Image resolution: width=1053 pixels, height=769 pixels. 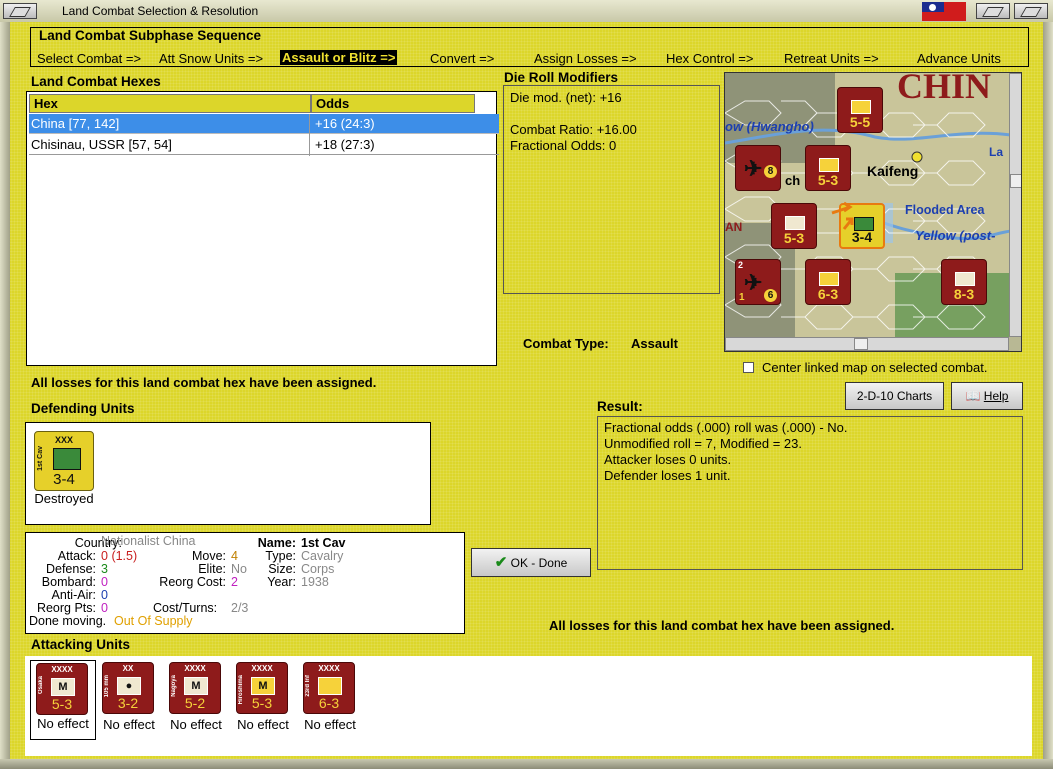 I want to click on infantry-symbol-icon, so click(x=330, y=686).